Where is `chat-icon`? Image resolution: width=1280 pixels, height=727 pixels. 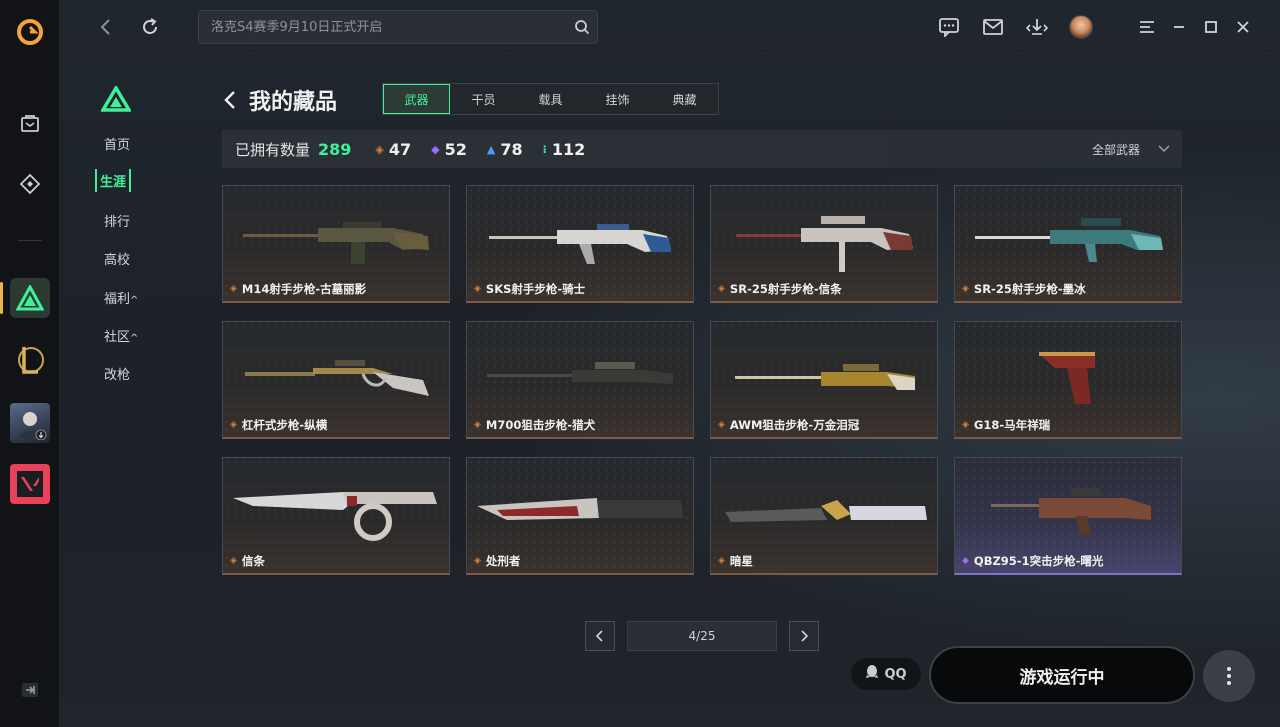 chat-icon is located at coordinates (949, 27).